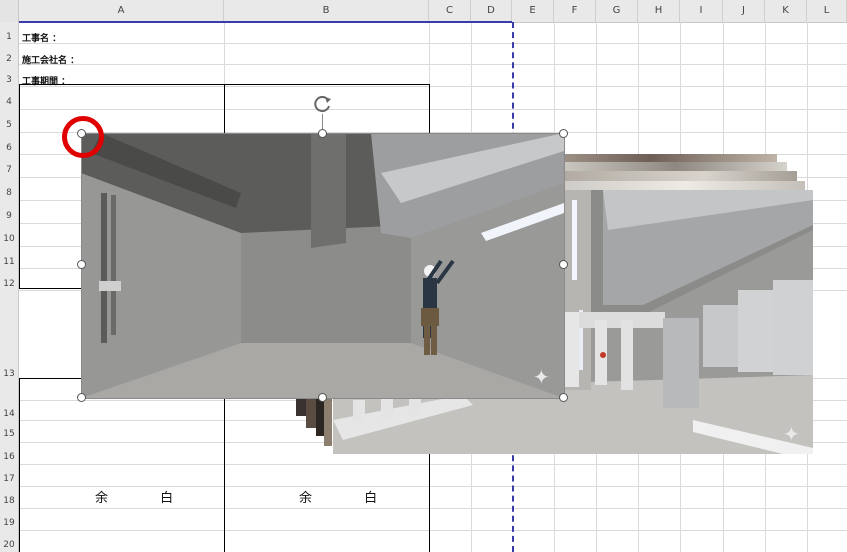 Image resolution: width=847 pixels, height=552 pixels. I want to click on column-header: A B C D E F G H I J K L, so click(423, 11).